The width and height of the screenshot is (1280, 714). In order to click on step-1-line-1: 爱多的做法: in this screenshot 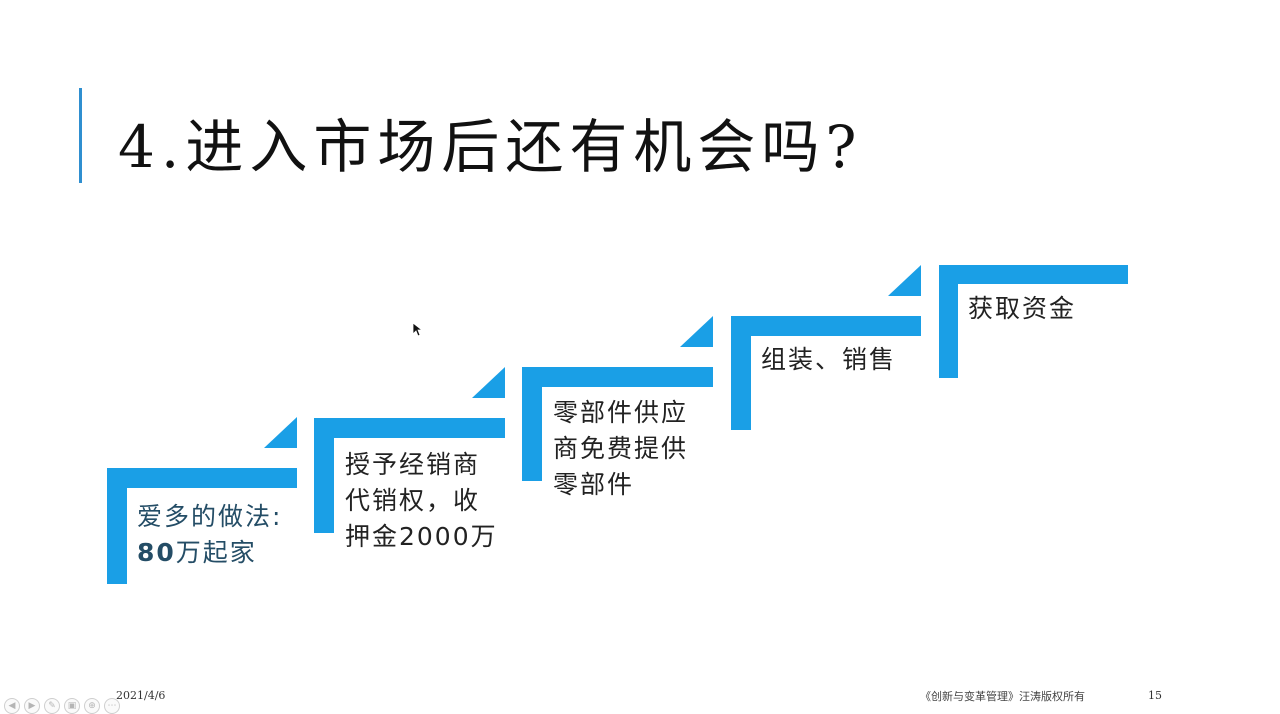, I will do `click(210, 516)`.